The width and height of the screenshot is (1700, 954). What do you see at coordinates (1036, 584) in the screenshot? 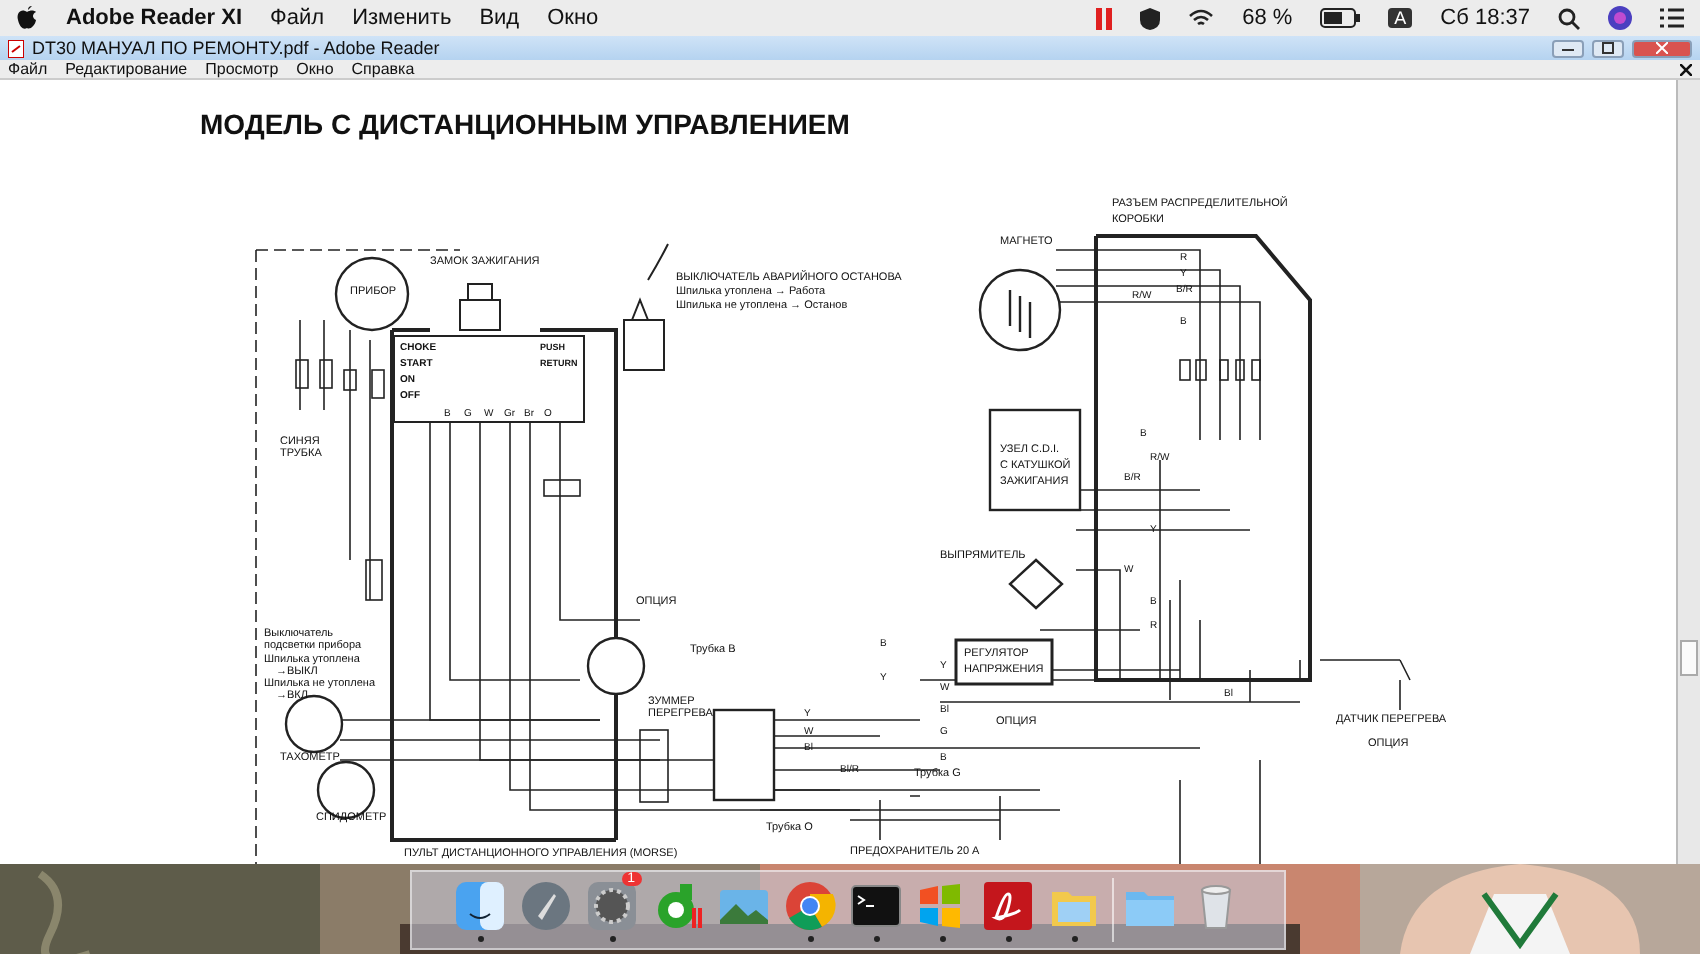
I see `rectifier-drawing` at bounding box center [1036, 584].